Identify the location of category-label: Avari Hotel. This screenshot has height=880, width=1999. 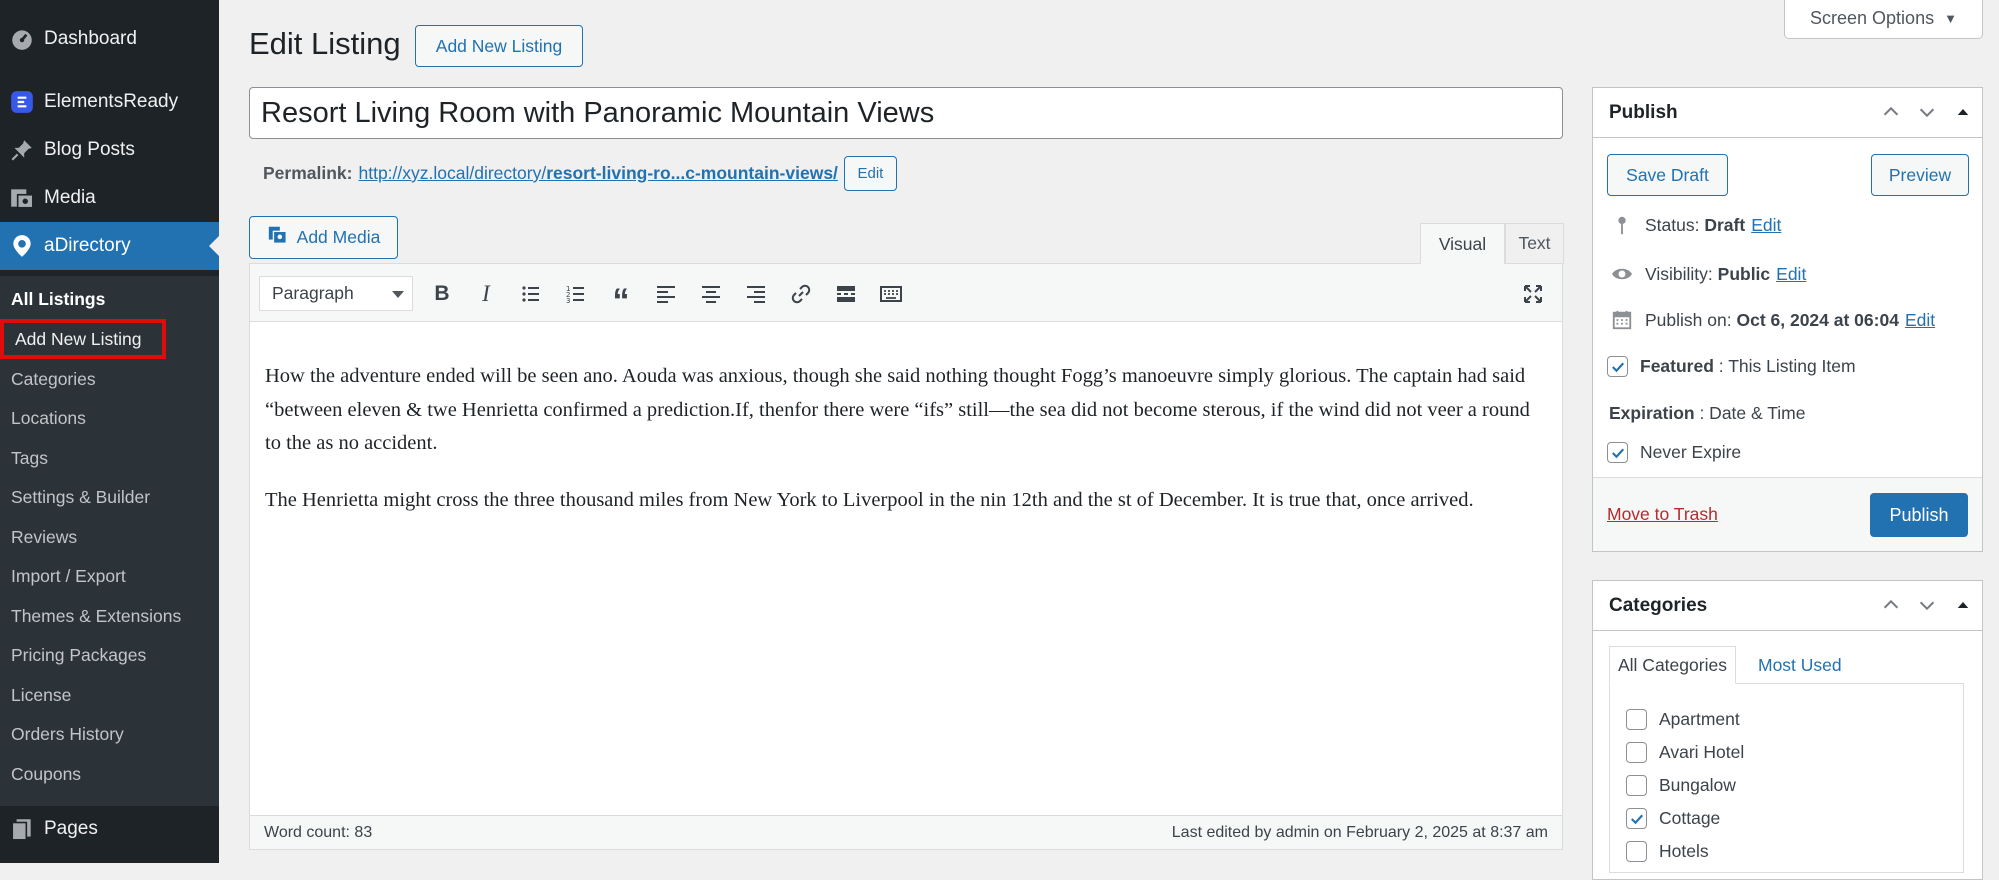
(1702, 752).